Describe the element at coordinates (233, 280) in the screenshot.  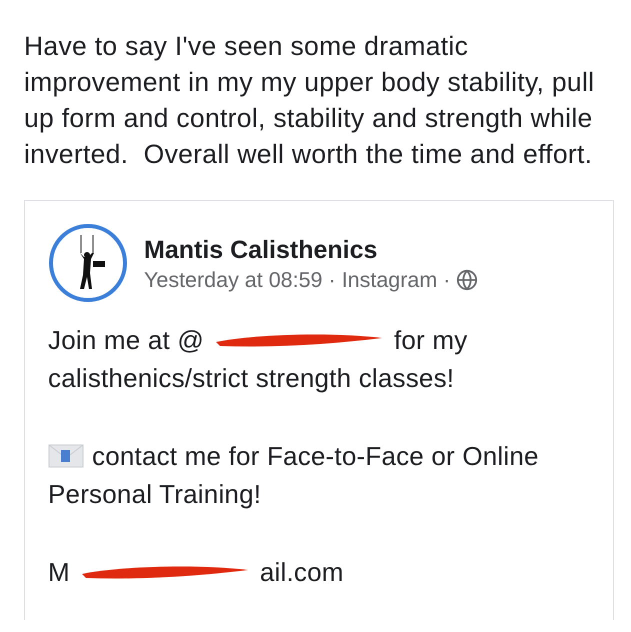
I see `post-time: Yesterday at 08:59` at that location.